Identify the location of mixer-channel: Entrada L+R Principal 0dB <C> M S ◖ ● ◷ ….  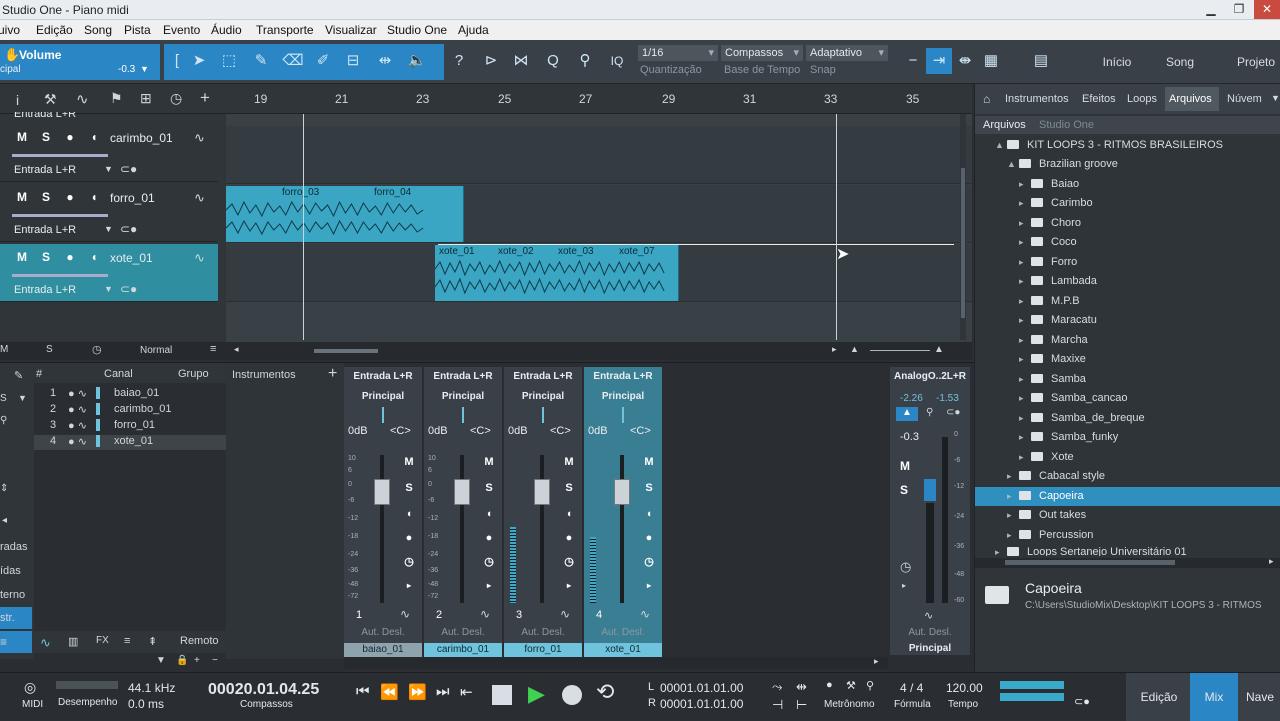
(543, 512).